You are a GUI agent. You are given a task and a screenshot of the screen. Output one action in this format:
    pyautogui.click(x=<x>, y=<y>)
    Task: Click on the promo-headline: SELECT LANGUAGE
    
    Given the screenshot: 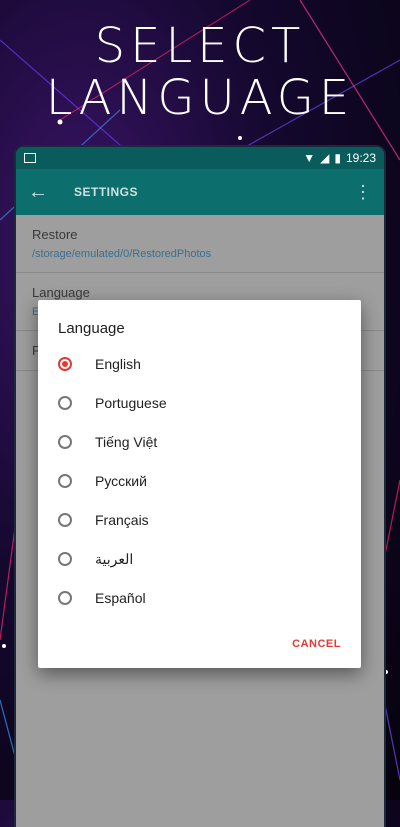 What is the action you would take?
    pyautogui.click(x=200, y=72)
    